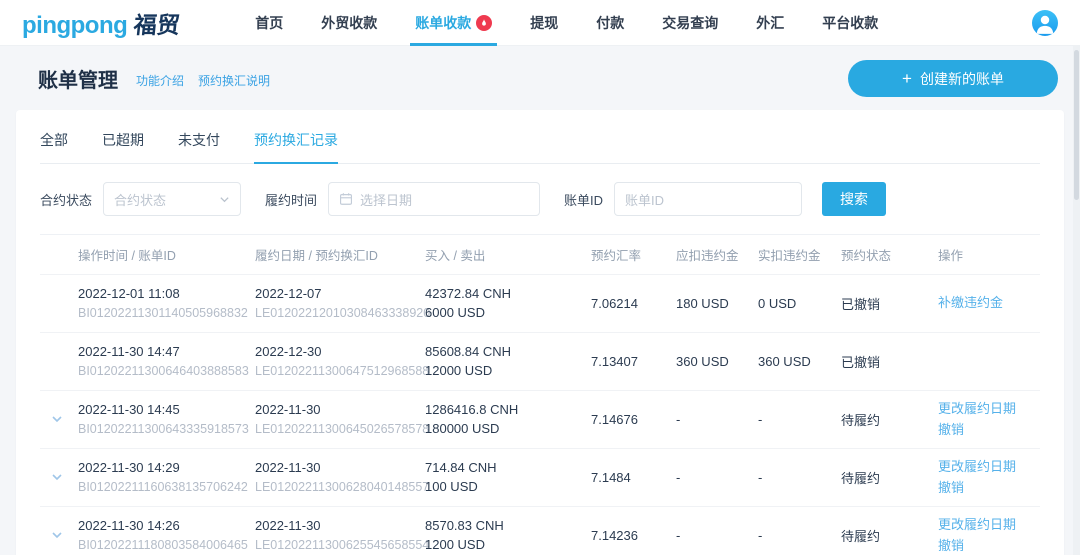 This screenshot has width=1080, height=555. I want to click on col-status: 预约状态, so click(866, 256).